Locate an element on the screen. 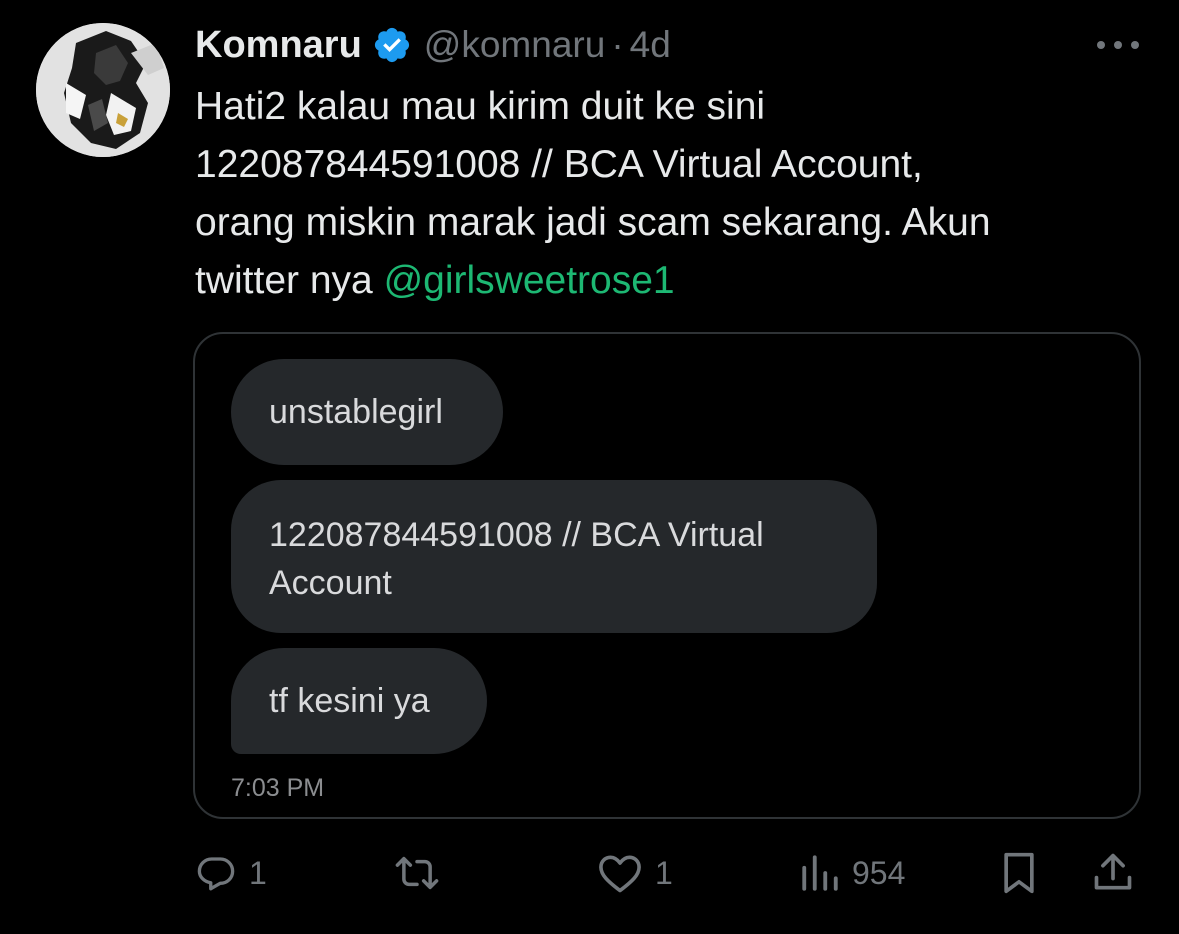 The height and width of the screenshot is (934, 1179). like-heart-icon is located at coordinates (620, 874).